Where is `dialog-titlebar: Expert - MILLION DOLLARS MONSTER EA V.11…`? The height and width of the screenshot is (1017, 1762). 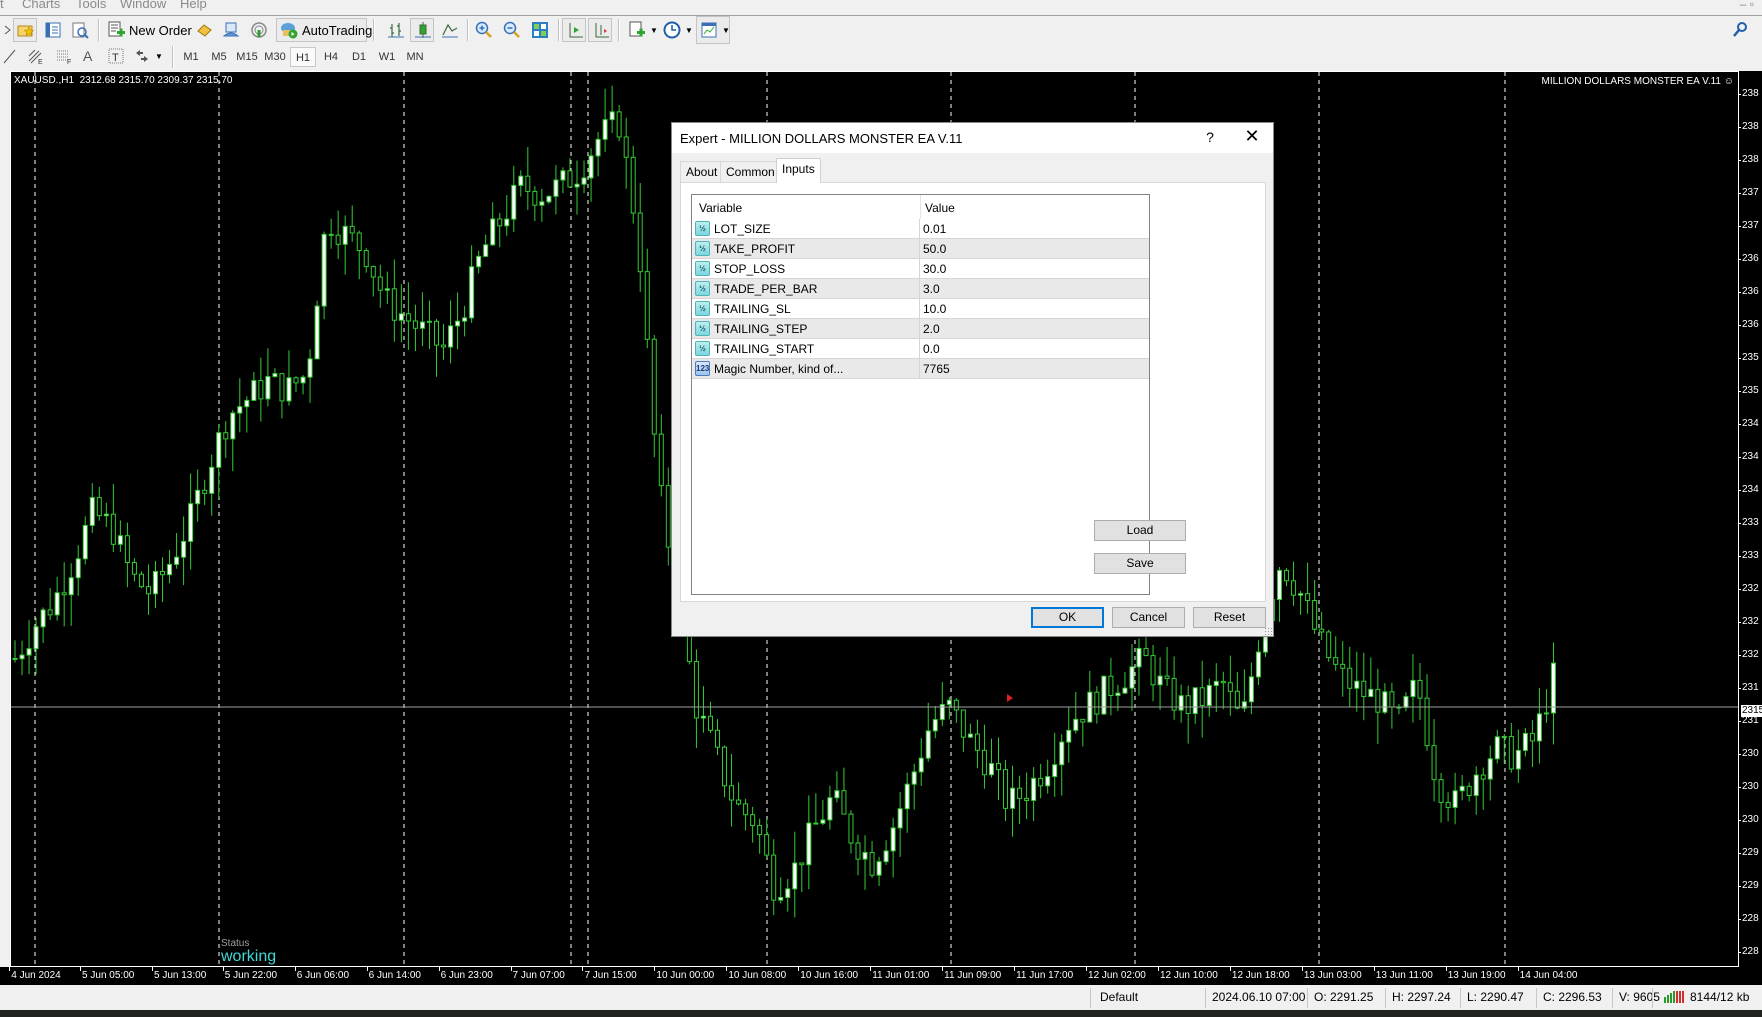 dialog-titlebar: Expert - MILLION DOLLARS MONSTER EA V.11… is located at coordinates (972, 138).